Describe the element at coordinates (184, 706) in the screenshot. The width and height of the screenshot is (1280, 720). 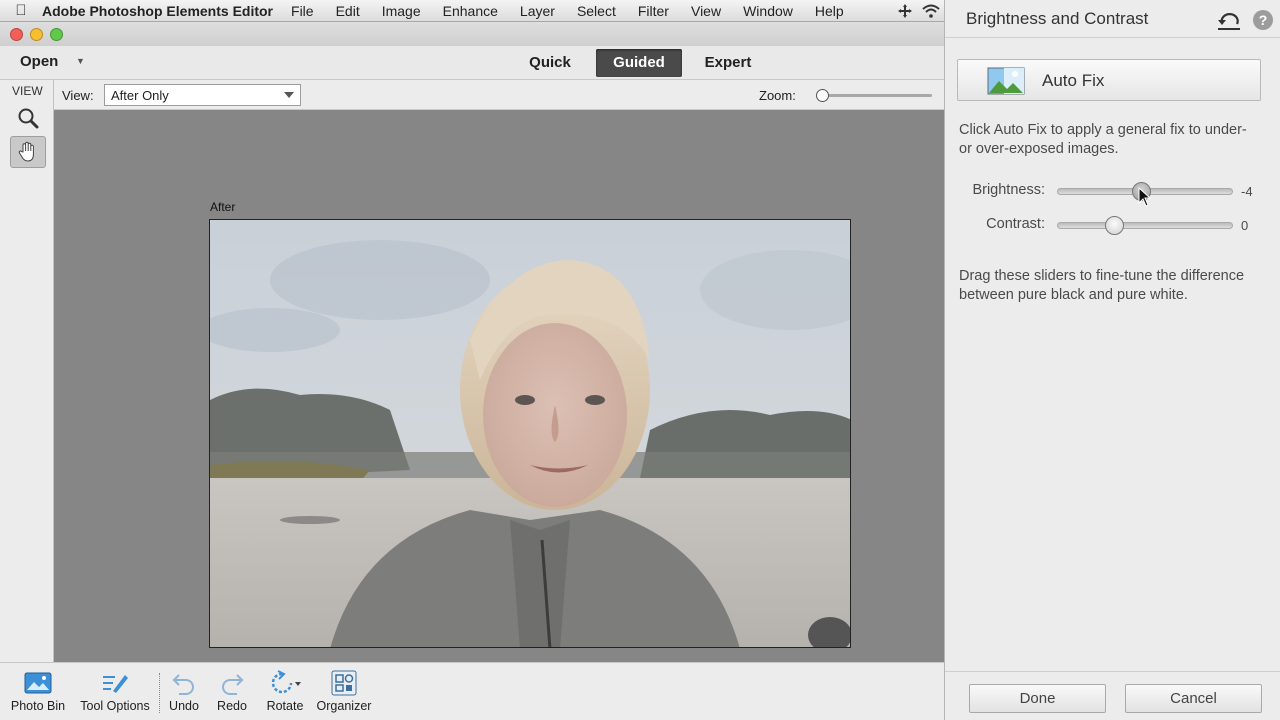
I see `undo-label: Undo` at that location.